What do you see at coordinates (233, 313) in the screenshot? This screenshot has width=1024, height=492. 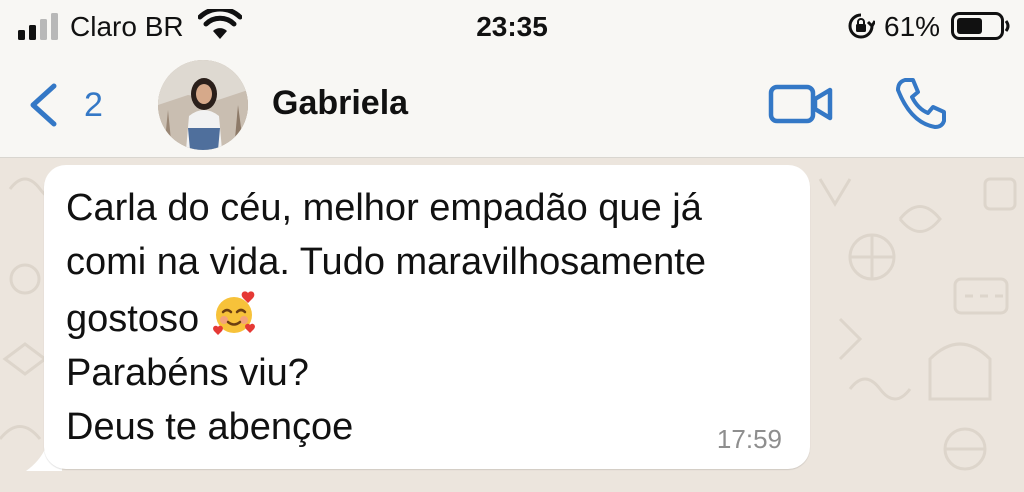 I see `smiling-face-with-hearts-icon` at bounding box center [233, 313].